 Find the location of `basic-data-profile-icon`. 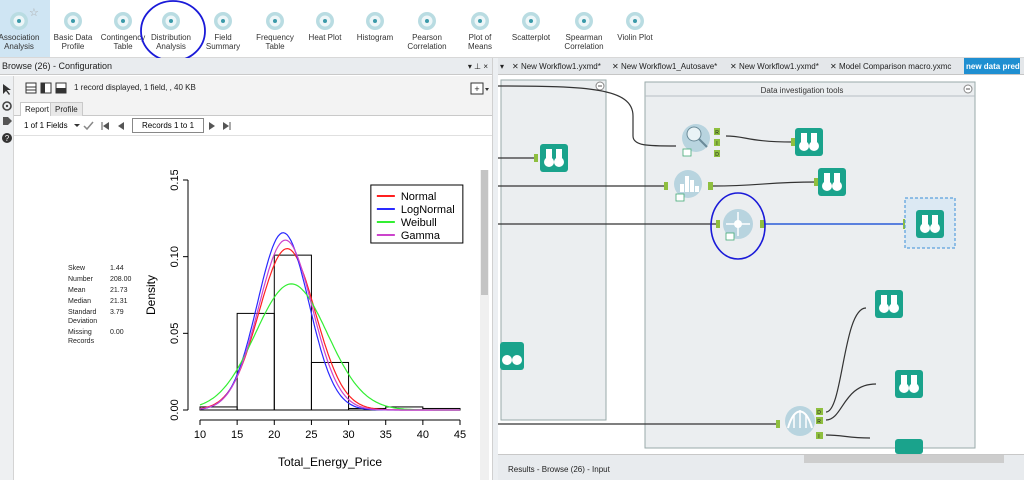

basic-data-profile-icon is located at coordinates (73, 21).